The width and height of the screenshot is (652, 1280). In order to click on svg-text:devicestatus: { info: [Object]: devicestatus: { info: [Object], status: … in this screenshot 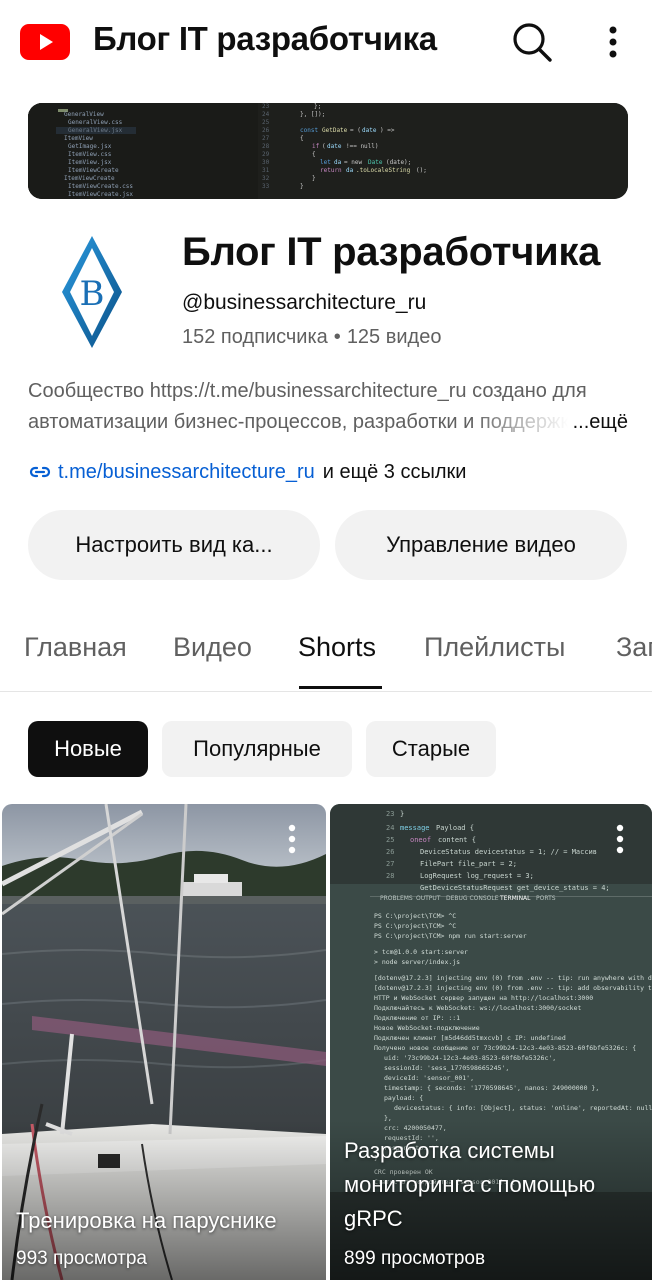, I will do `click(523, 1108)`.